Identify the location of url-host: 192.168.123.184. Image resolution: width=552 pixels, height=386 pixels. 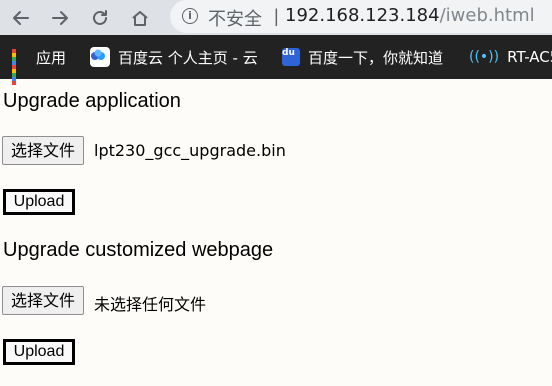
(362, 15).